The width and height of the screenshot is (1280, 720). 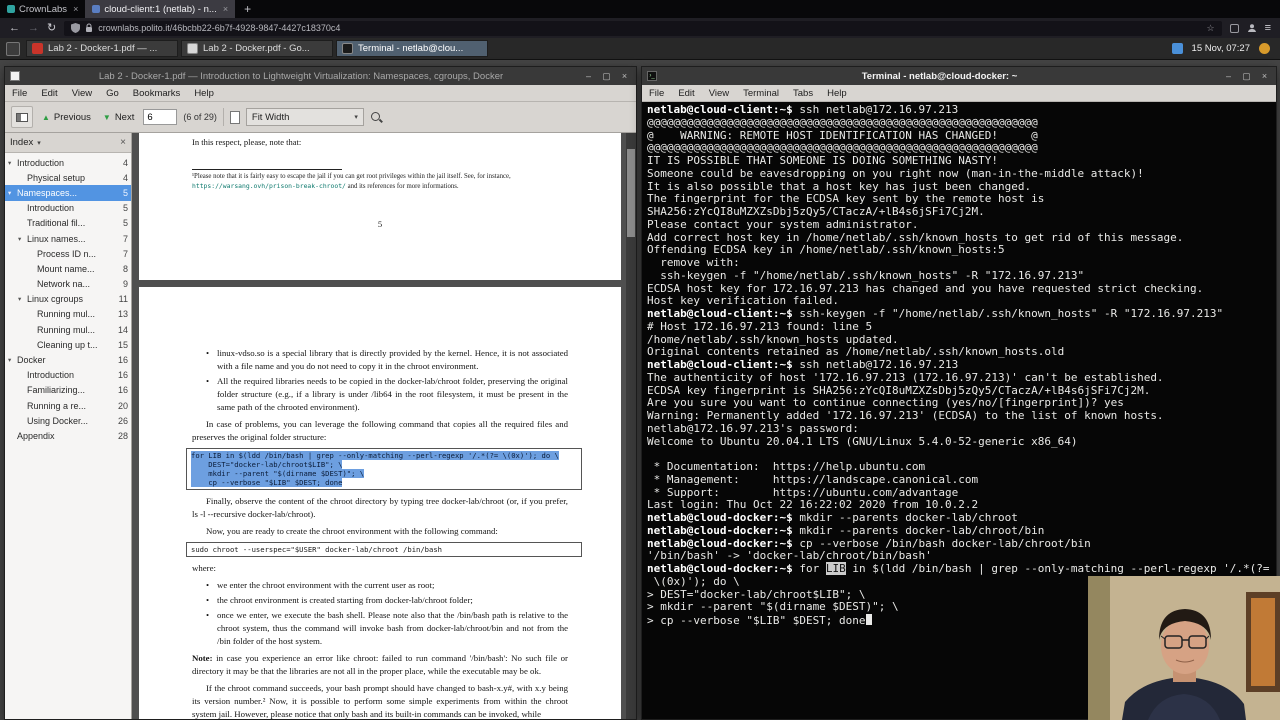 I want to click on index-item: Mount name... 8, so click(x=68, y=268).